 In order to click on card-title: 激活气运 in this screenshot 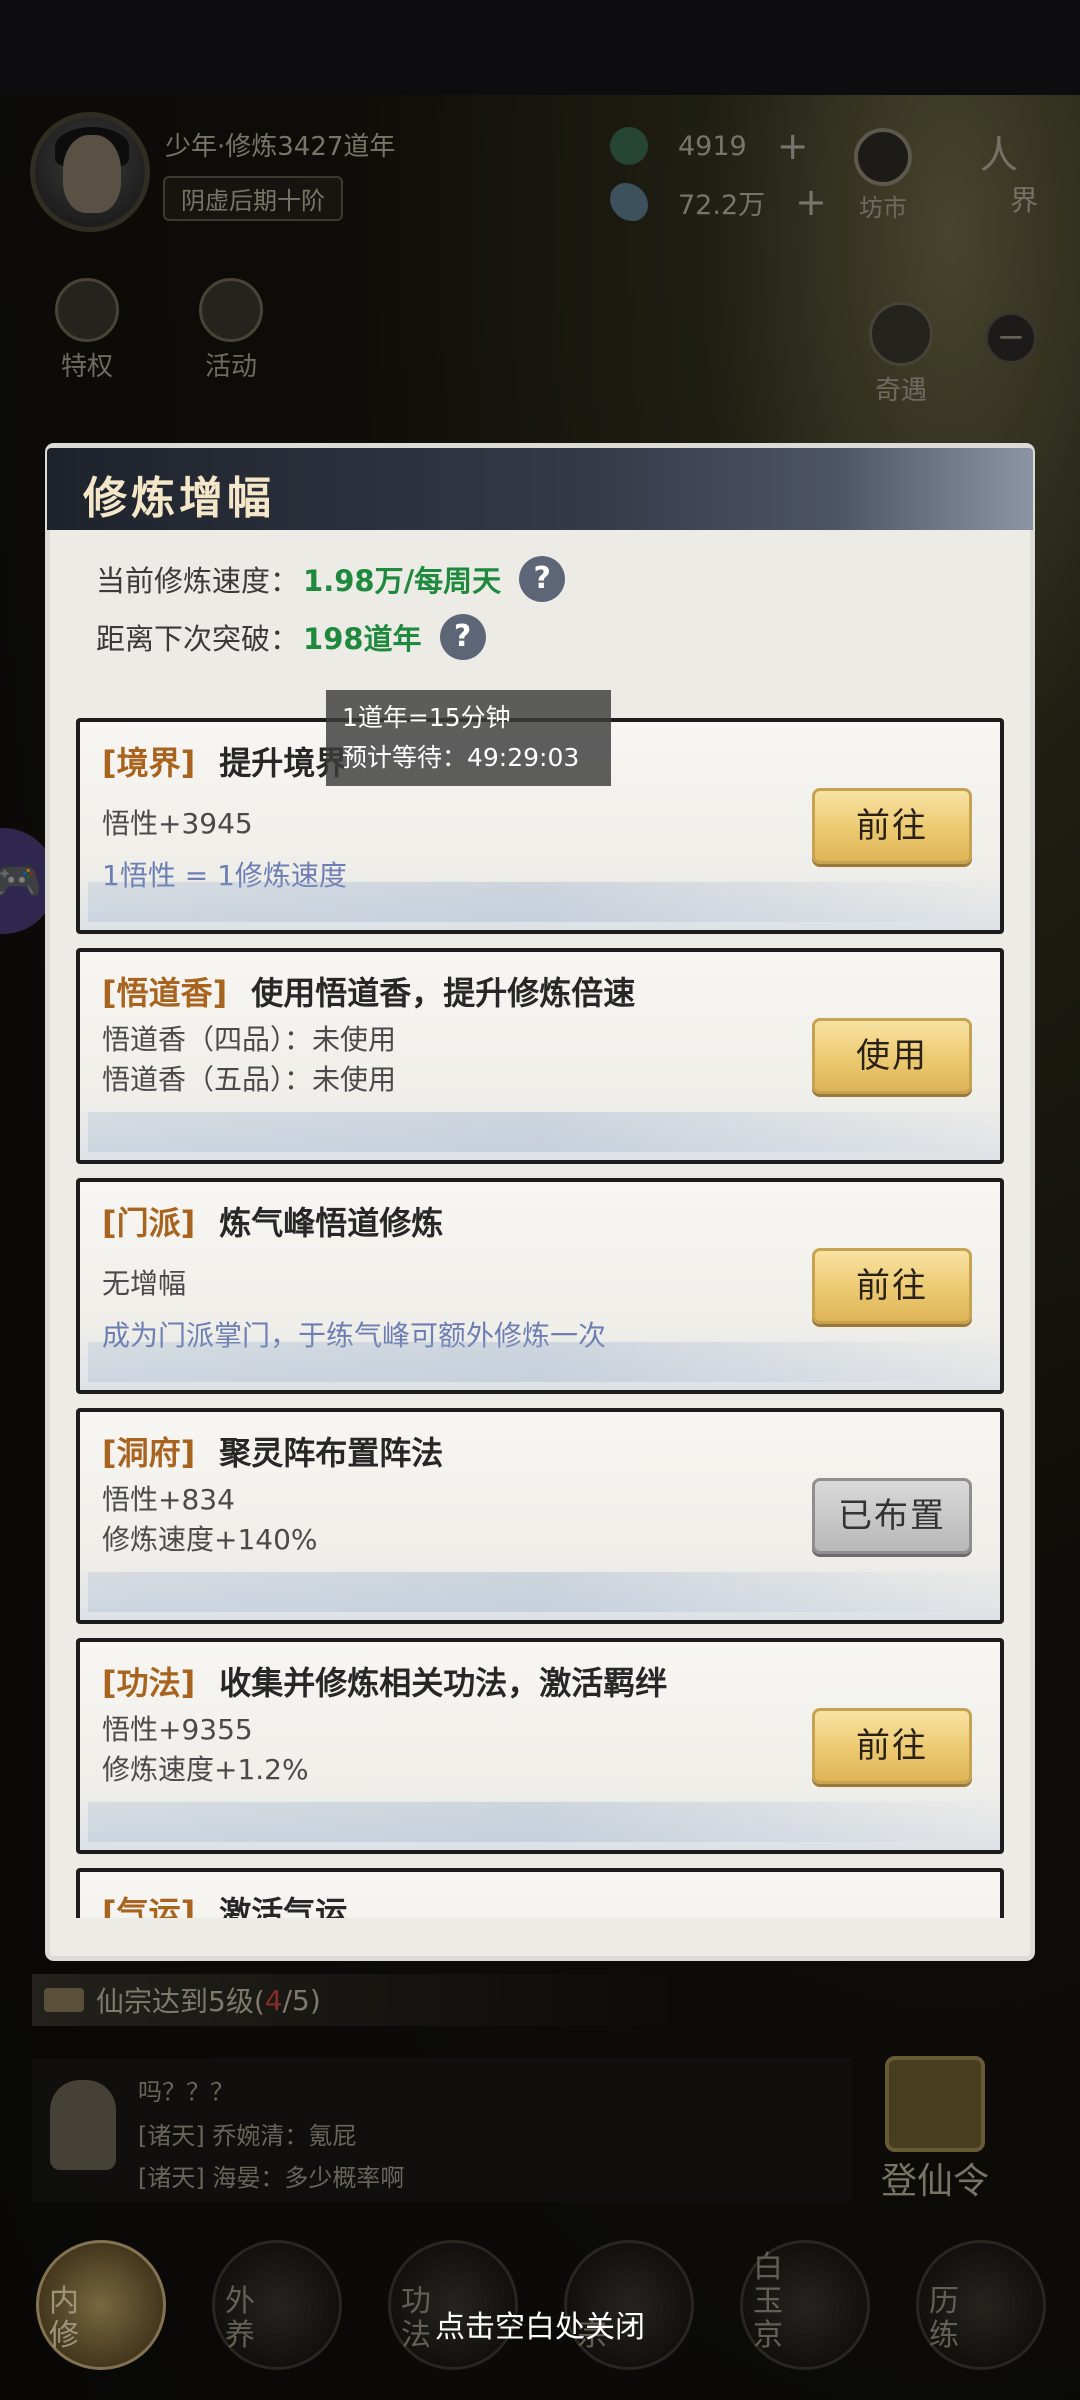, I will do `click(283, 1906)`.